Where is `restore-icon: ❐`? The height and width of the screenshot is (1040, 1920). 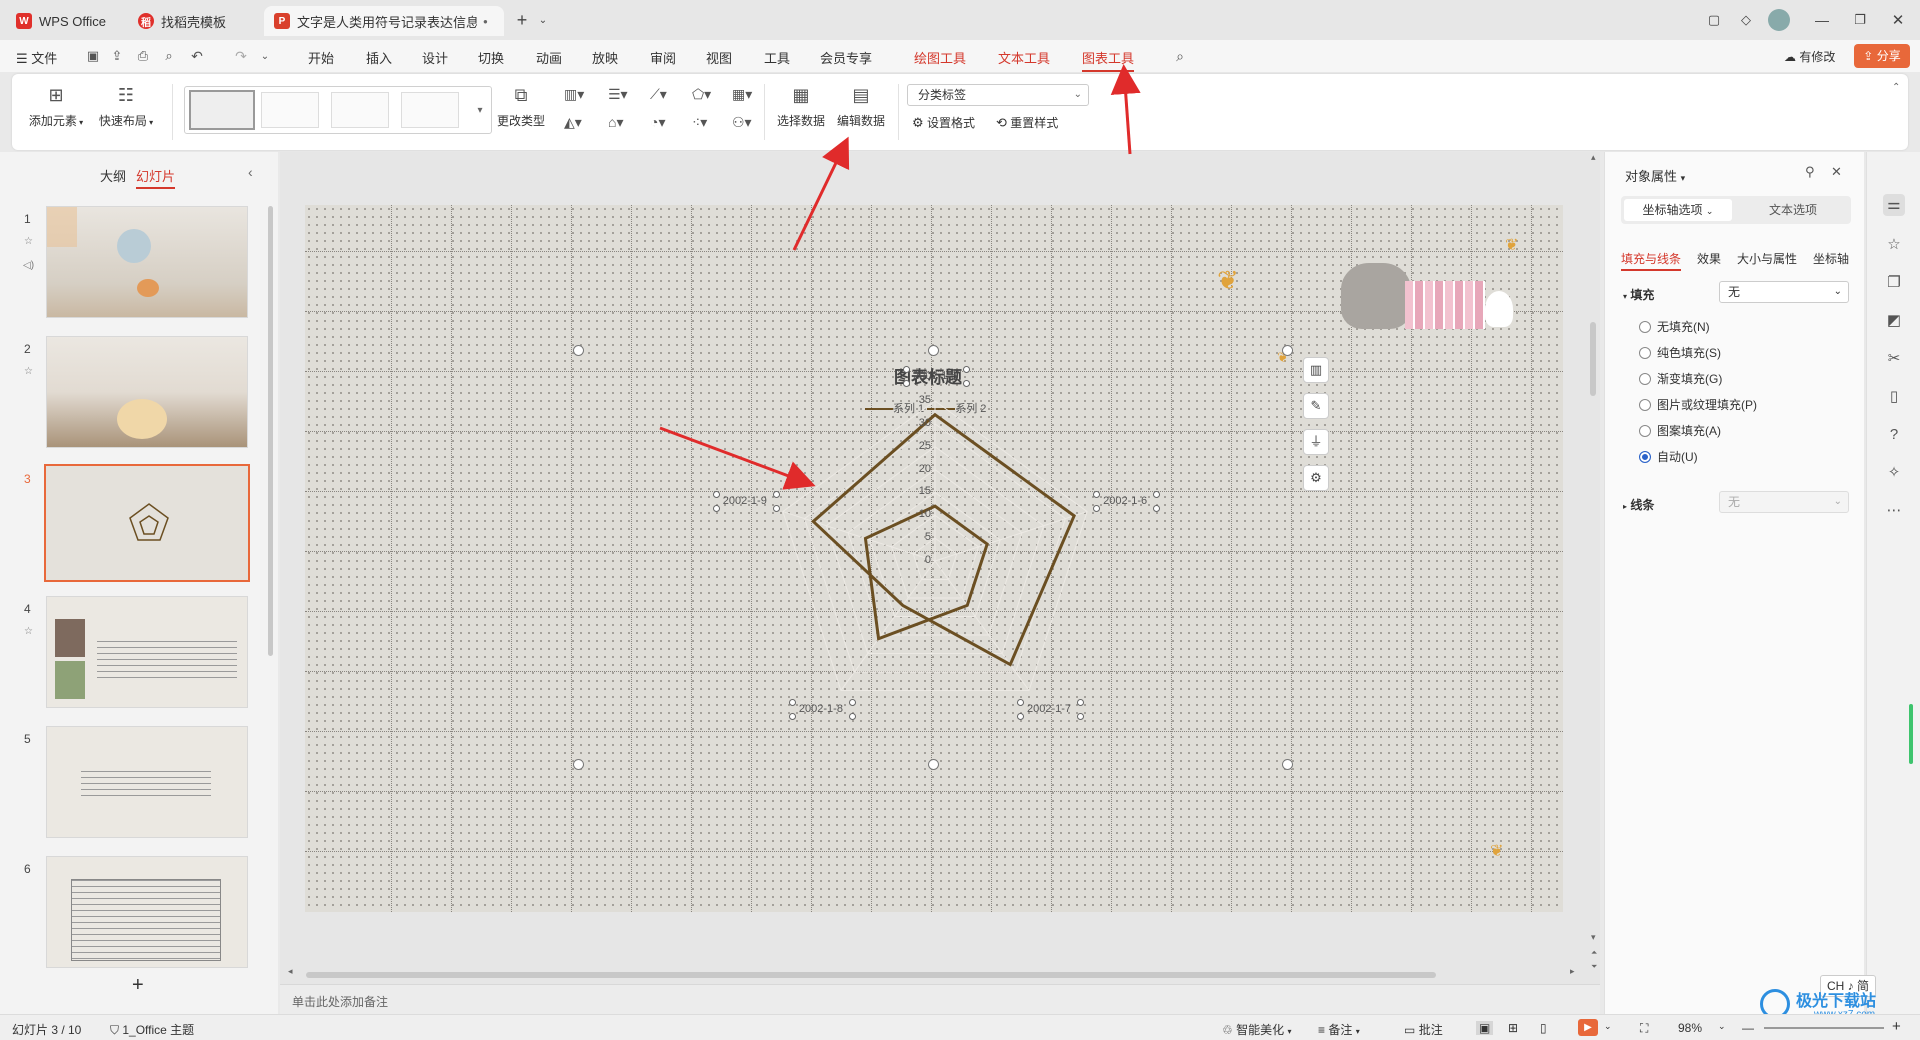
restore-icon: ❐ is located at coordinates (1860, 20).